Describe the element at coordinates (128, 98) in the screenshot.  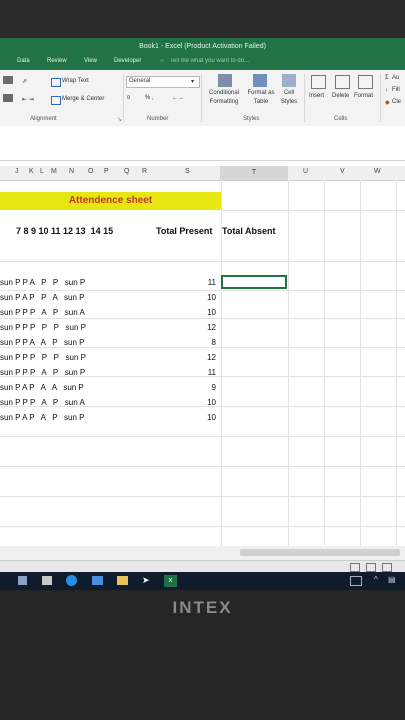
I see `currency-icon: ¤` at that location.